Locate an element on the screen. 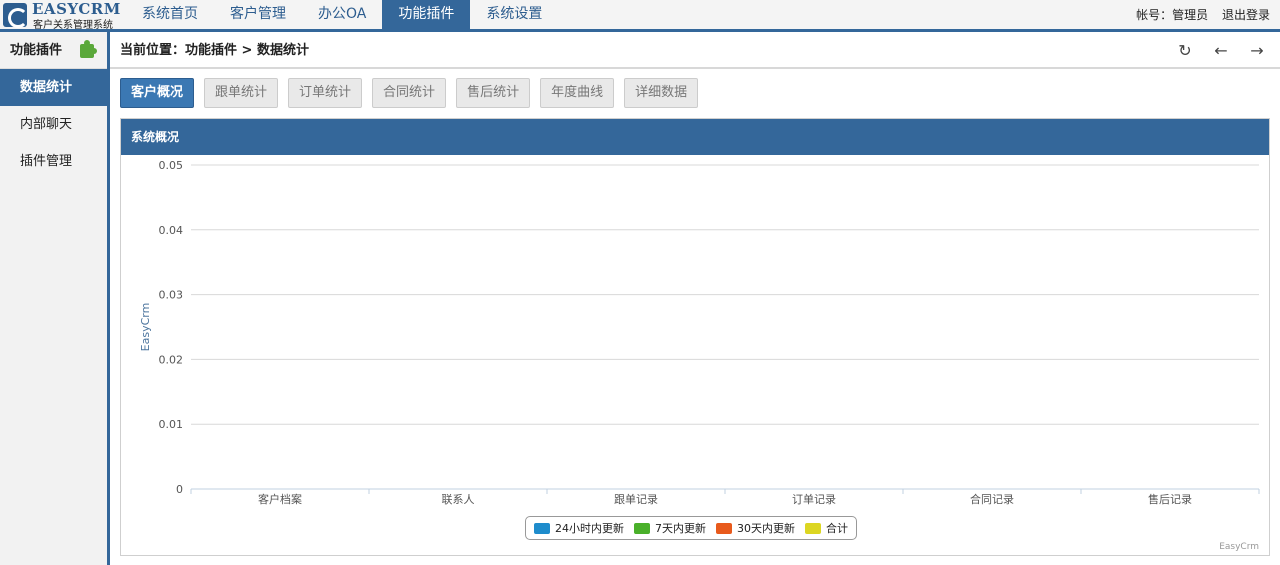 The width and height of the screenshot is (1280, 565). legend-label: 30天内更新 is located at coordinates (766, 528).